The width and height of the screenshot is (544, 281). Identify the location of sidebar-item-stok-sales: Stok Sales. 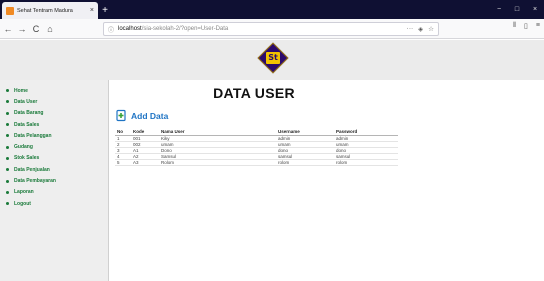
(54, 158).